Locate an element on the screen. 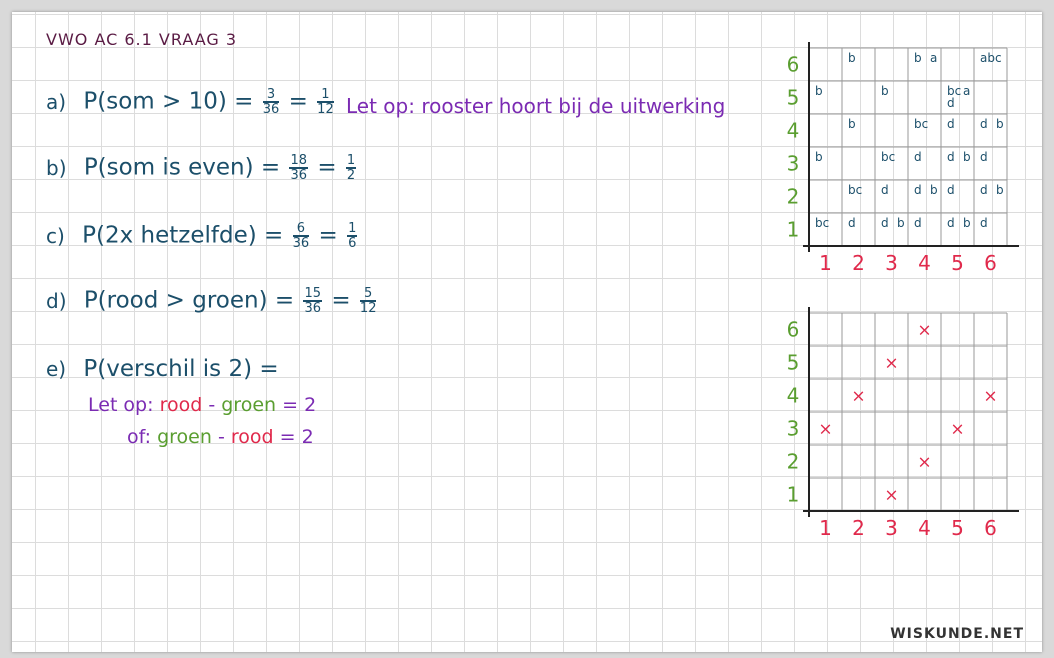 This screenshot has width=1054, height=658. top-y-tick-label: 3 is located at coordinates (793, 164).